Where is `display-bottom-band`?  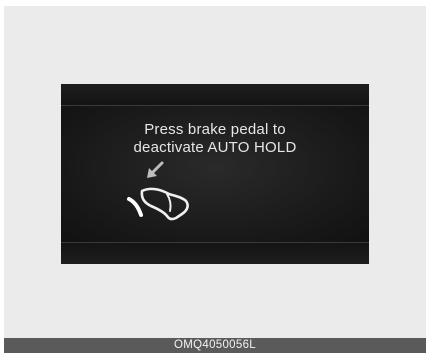
display-bottom-band is located at coordinates (215, 253).